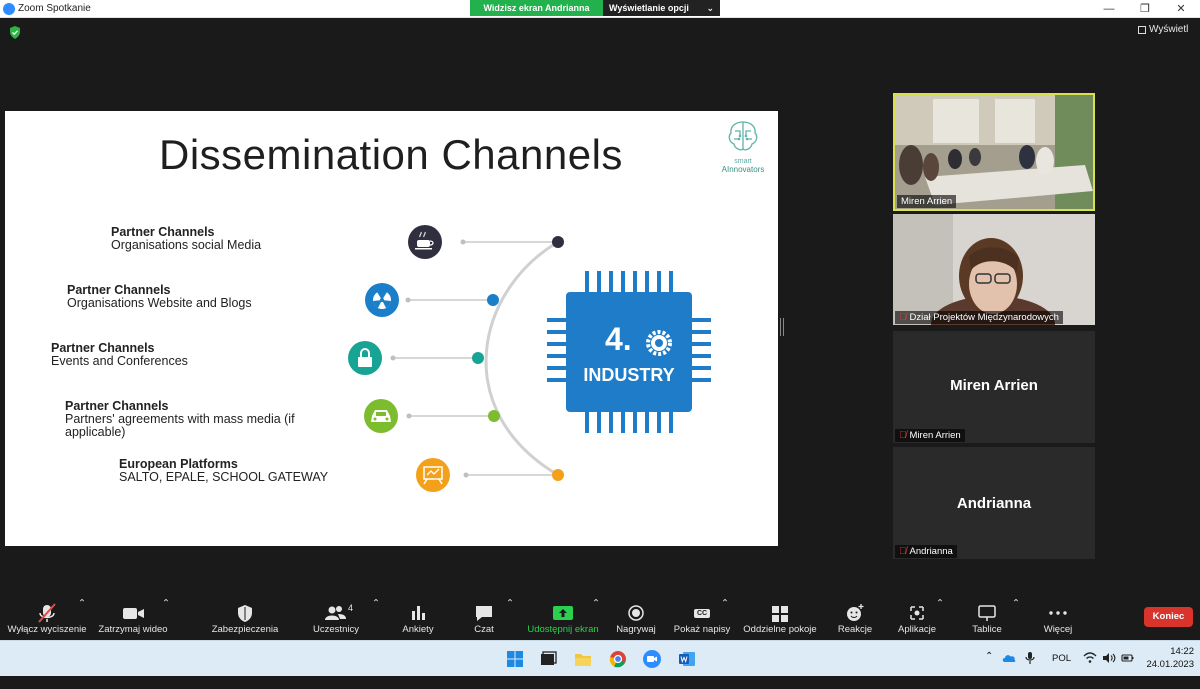 The height and width of the screenshot is (689, 1200). What do you see at coordinates (351, 608) in the screenshot?
I see `participants-count: 4` at bounding box center [351, 608].